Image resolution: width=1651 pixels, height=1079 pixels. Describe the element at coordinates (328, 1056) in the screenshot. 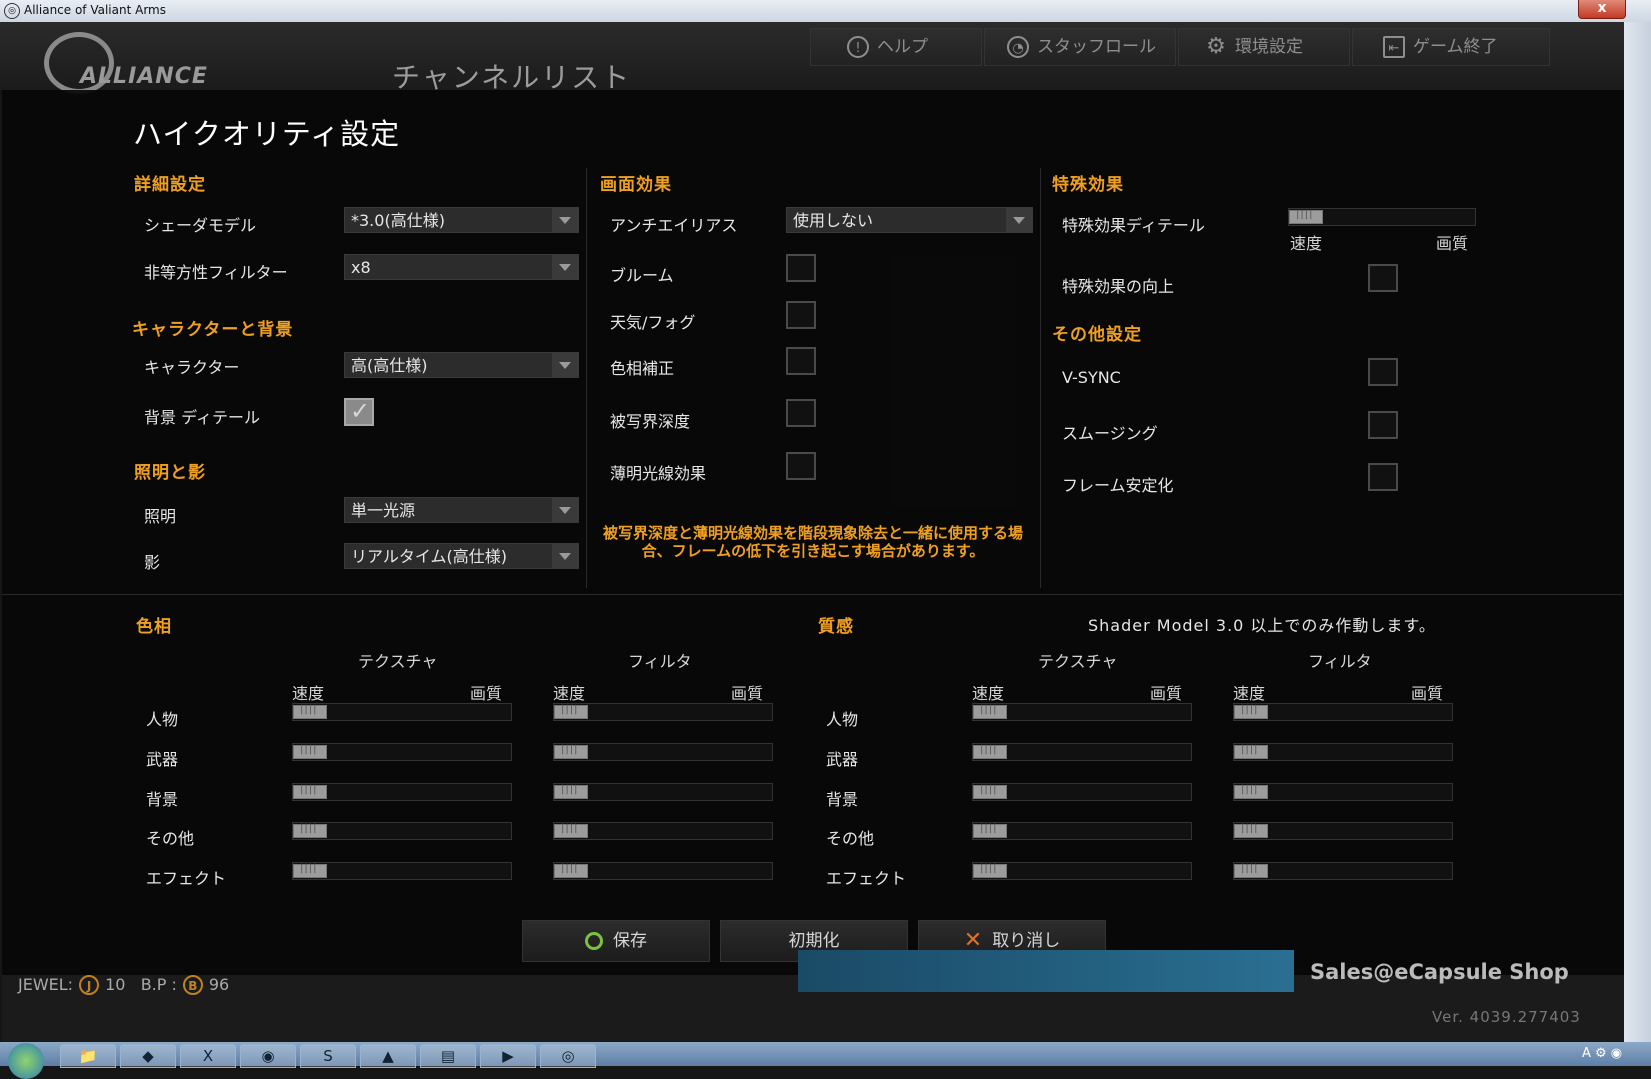

I see `skype-taskbar-icon: S` at that location.